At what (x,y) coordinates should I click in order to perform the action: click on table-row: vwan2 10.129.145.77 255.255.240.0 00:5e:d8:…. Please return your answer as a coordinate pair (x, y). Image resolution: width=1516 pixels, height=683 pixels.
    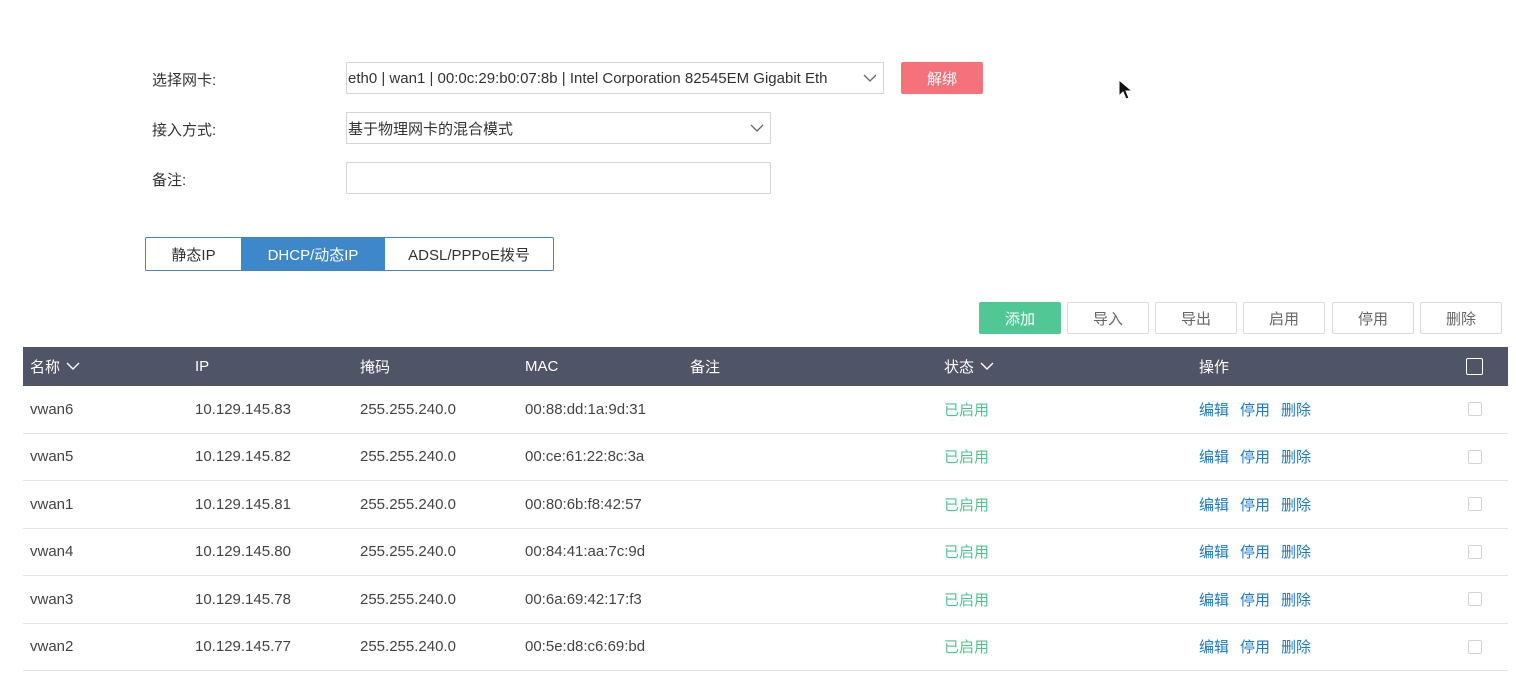
    Looking at the image, I should click on (765, 647).